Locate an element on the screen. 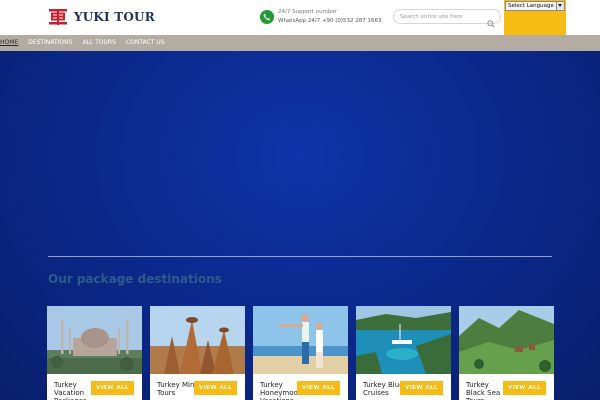 The width and height of the screenshot is (600, 400). card-image-cappadocia is located at coordinates (197, 340).